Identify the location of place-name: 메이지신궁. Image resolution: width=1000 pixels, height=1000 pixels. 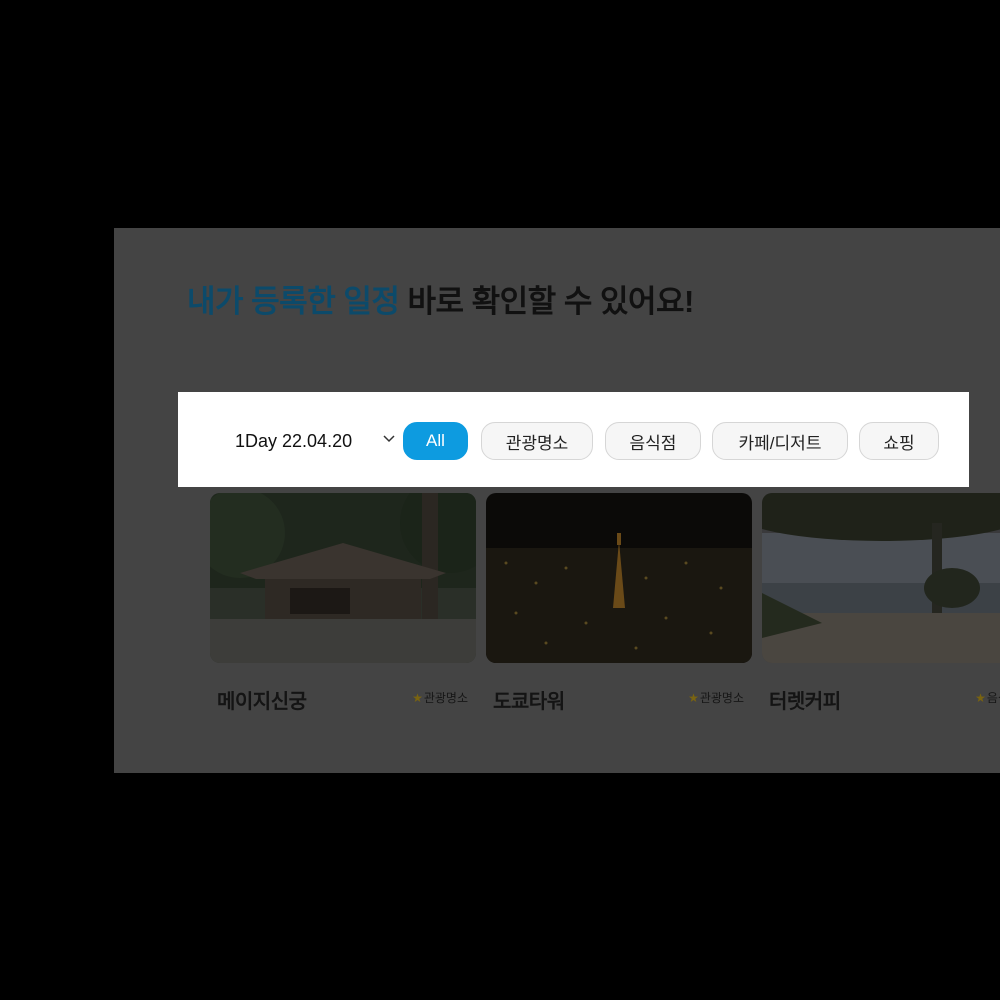
(262, 702).